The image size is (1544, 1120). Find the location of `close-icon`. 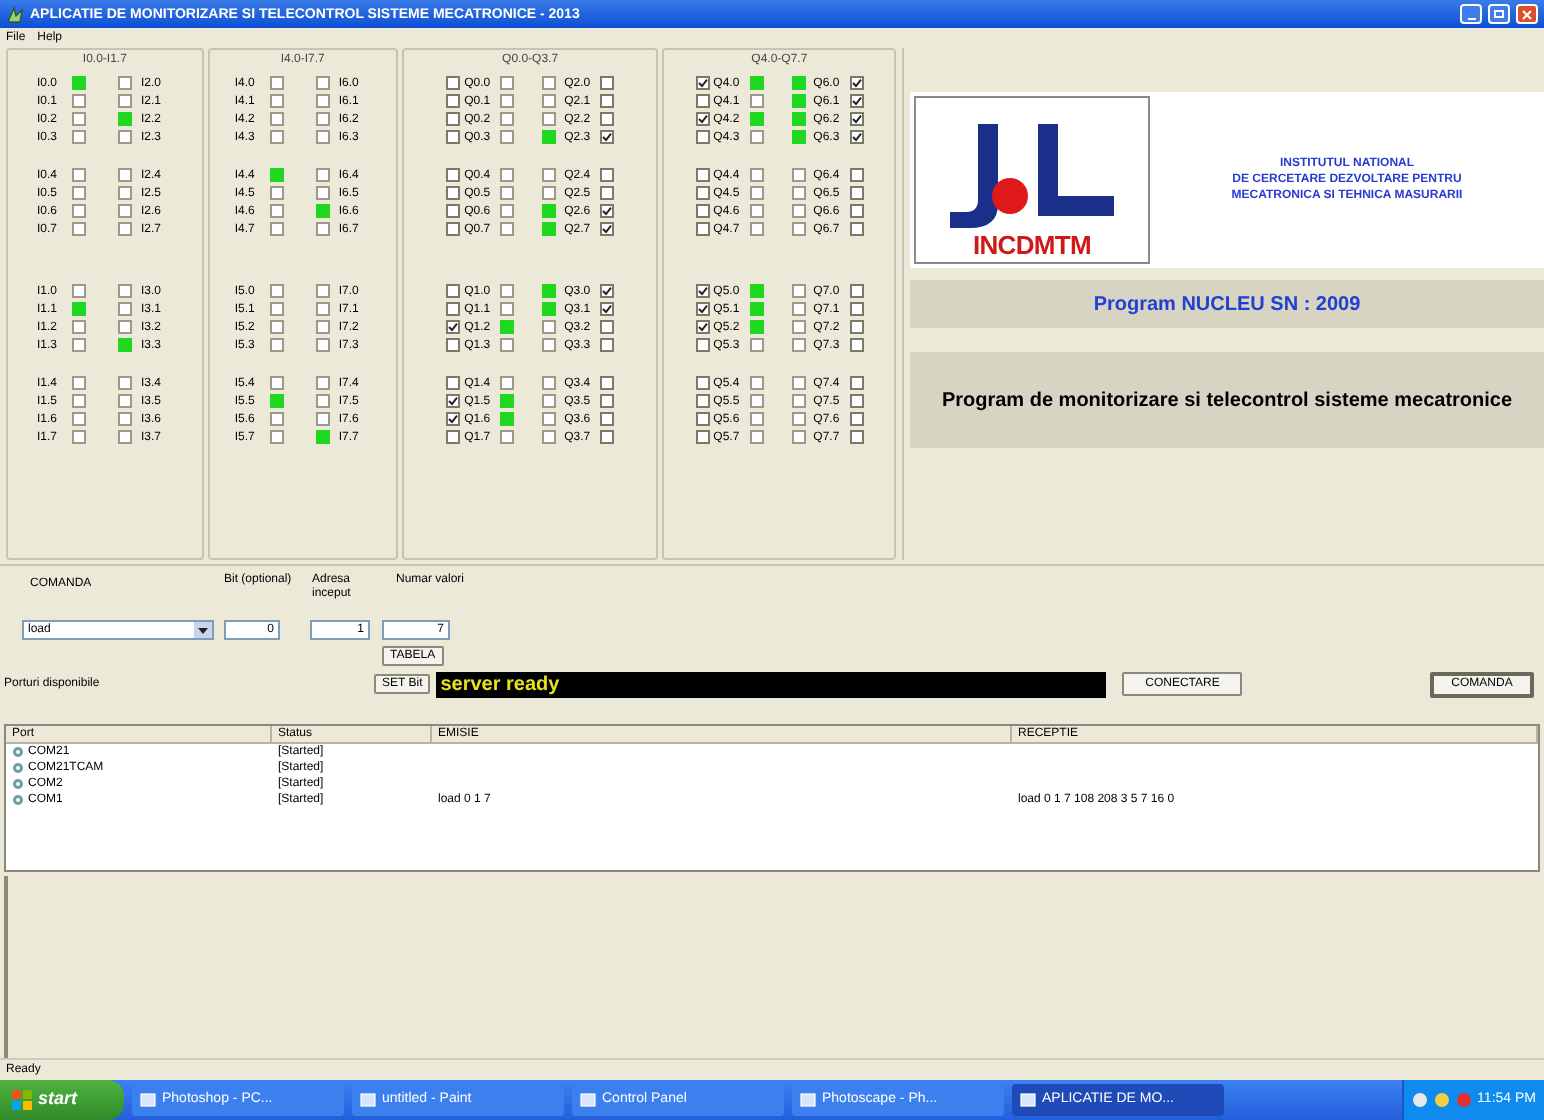

close-icon is located at coordinates (1527, 14).